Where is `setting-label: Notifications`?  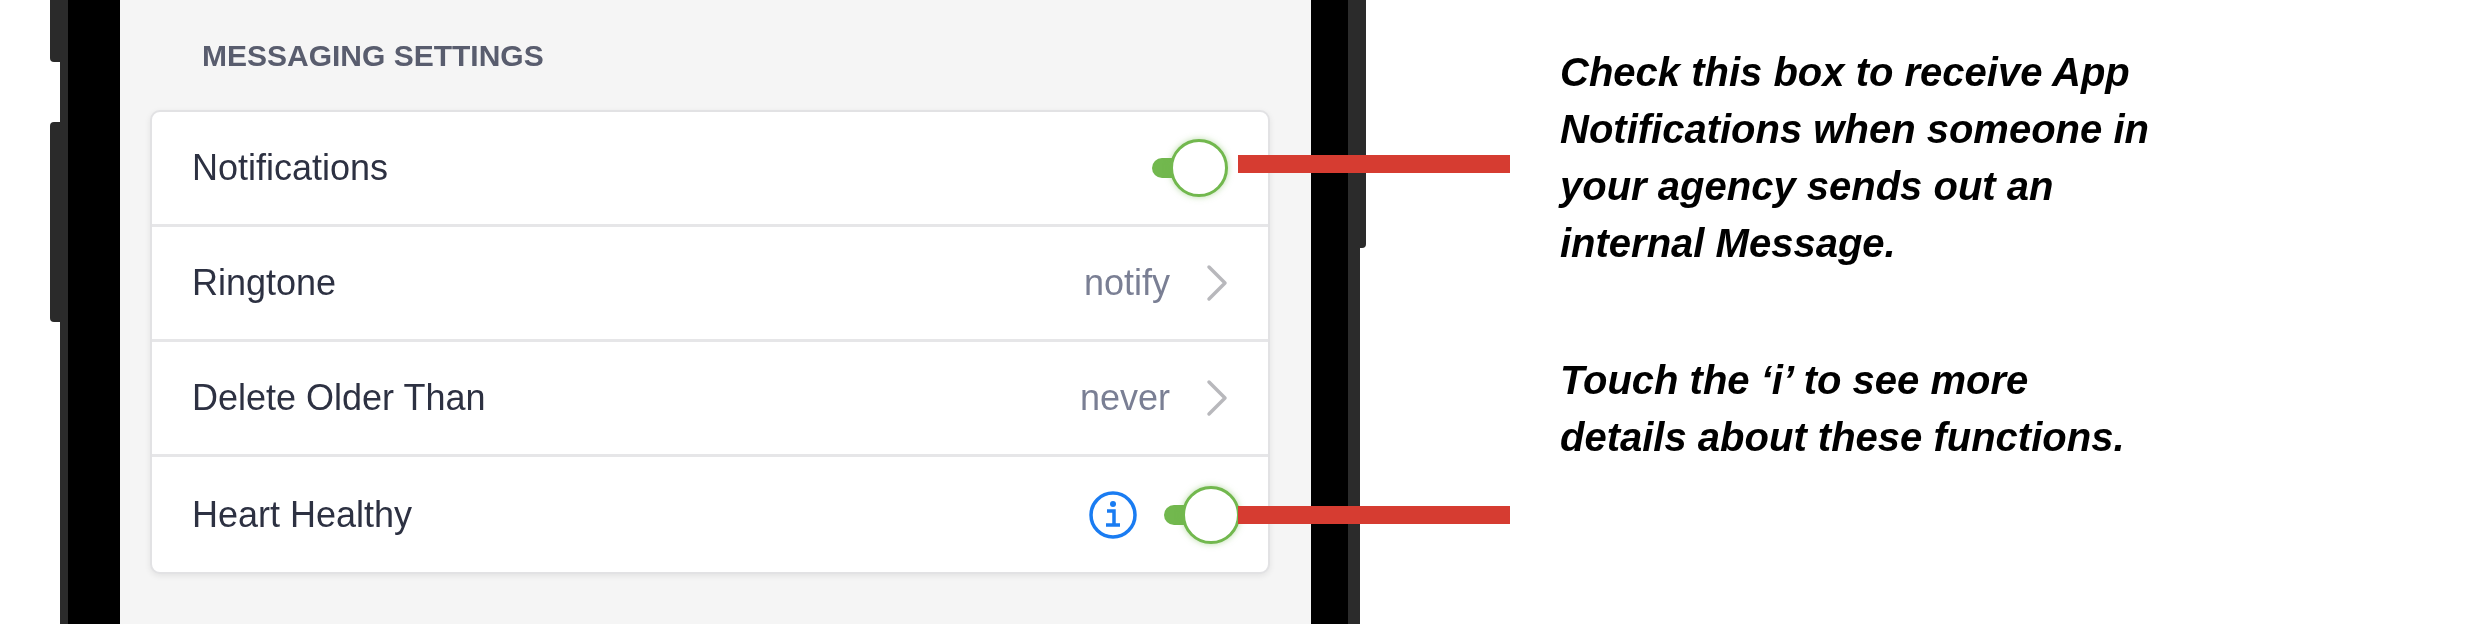
setting-label: Notifications is located at coordinates (291, 168).